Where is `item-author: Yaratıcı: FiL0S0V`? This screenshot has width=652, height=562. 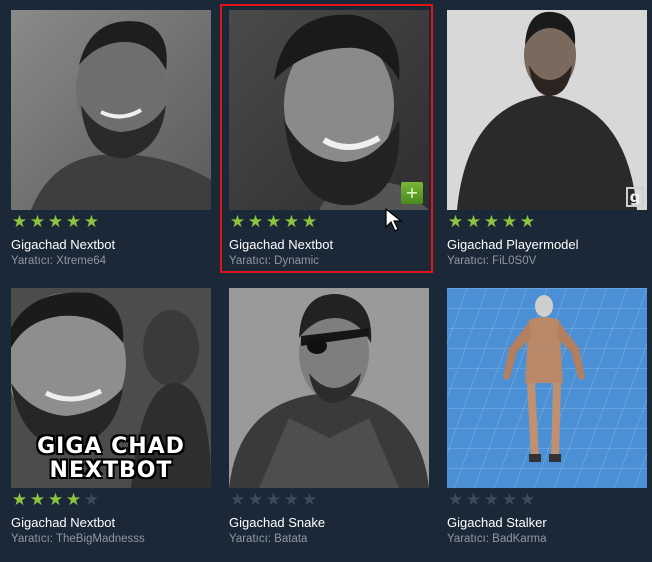 item-author: Yaratıcı: FiL0S0V is located at coordinates (491, 261).